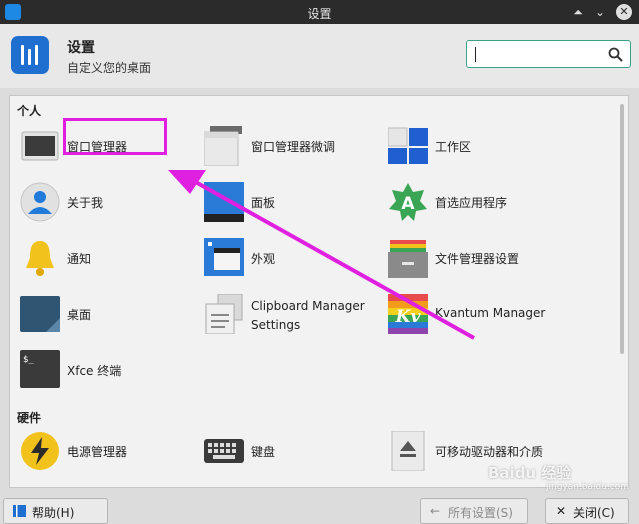 This screenshot has height=524, width=639. I want to click on footer: 帮助(H) ← 所有设置(S) ✕ 关闭(C), so click(319, 507).